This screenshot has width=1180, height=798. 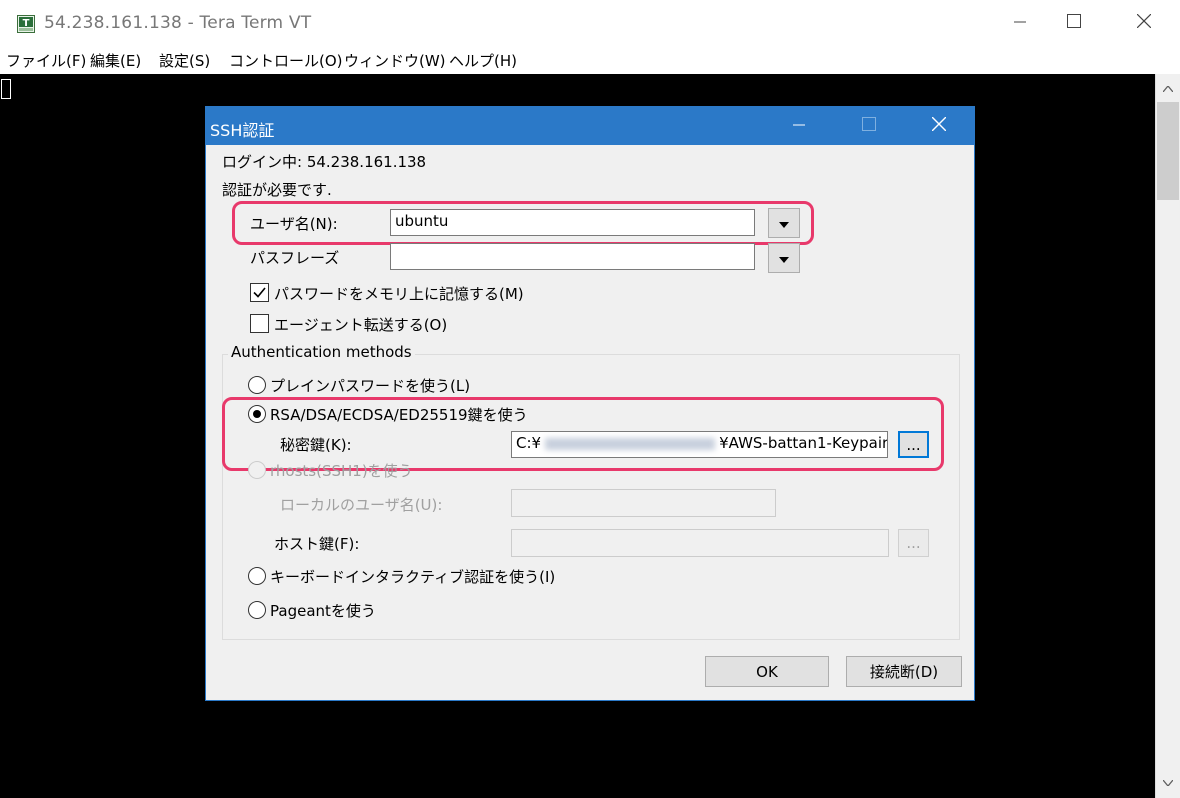 I want to click on svg-text: T, so click(x=26, y=23).